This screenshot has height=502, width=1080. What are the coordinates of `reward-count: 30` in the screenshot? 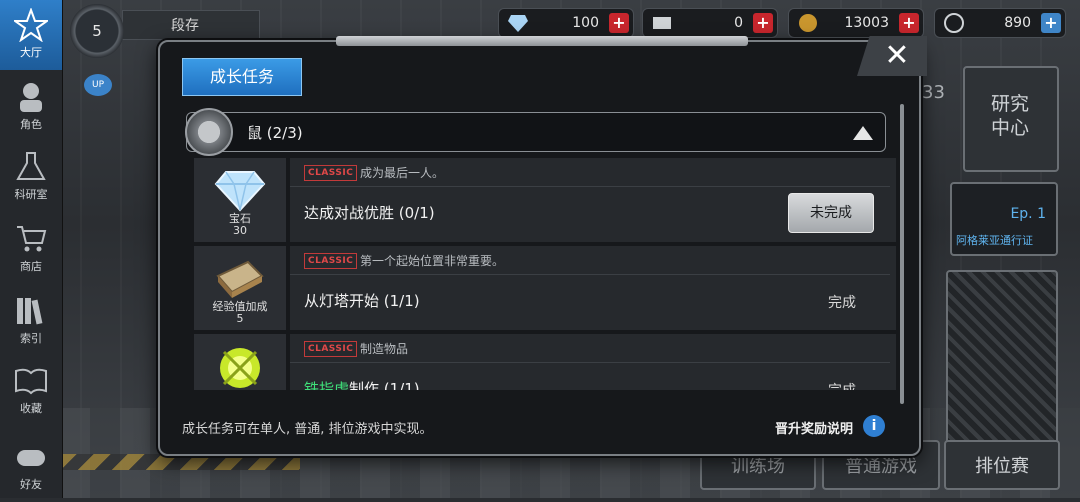 It's located at (240, 230).